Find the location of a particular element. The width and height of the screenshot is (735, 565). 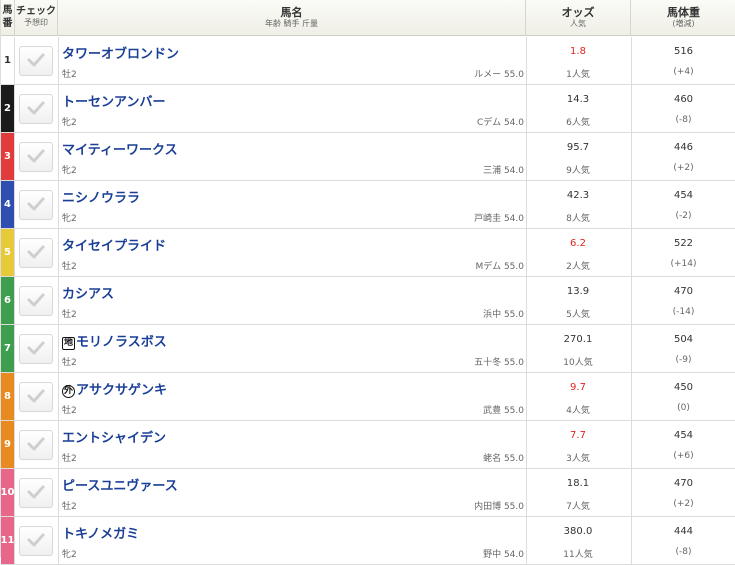

horse-name: タワーオブロンドン is located at coordinates (120, 54).